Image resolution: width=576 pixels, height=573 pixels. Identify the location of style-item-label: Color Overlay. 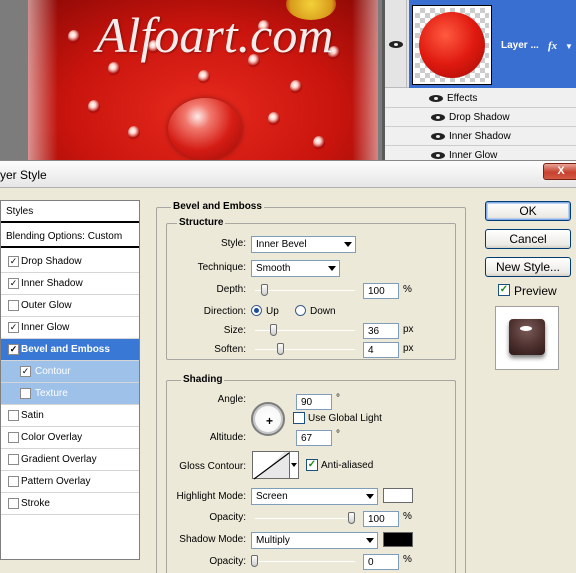
(52, 437).